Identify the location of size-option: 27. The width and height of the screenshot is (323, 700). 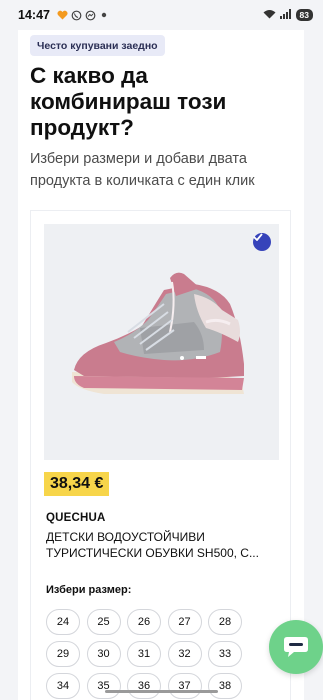
(184, 622).